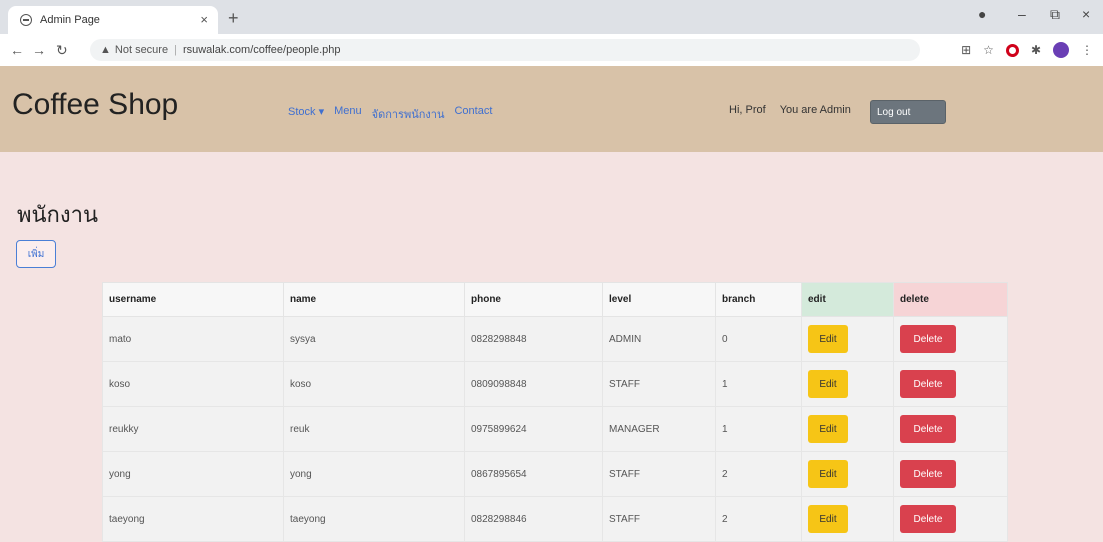 The width and height of the screenshot is (1103, 542). Describe the element at coordinates (193, 429) in the screenshot. I see `cell-username: reukky` at that location.